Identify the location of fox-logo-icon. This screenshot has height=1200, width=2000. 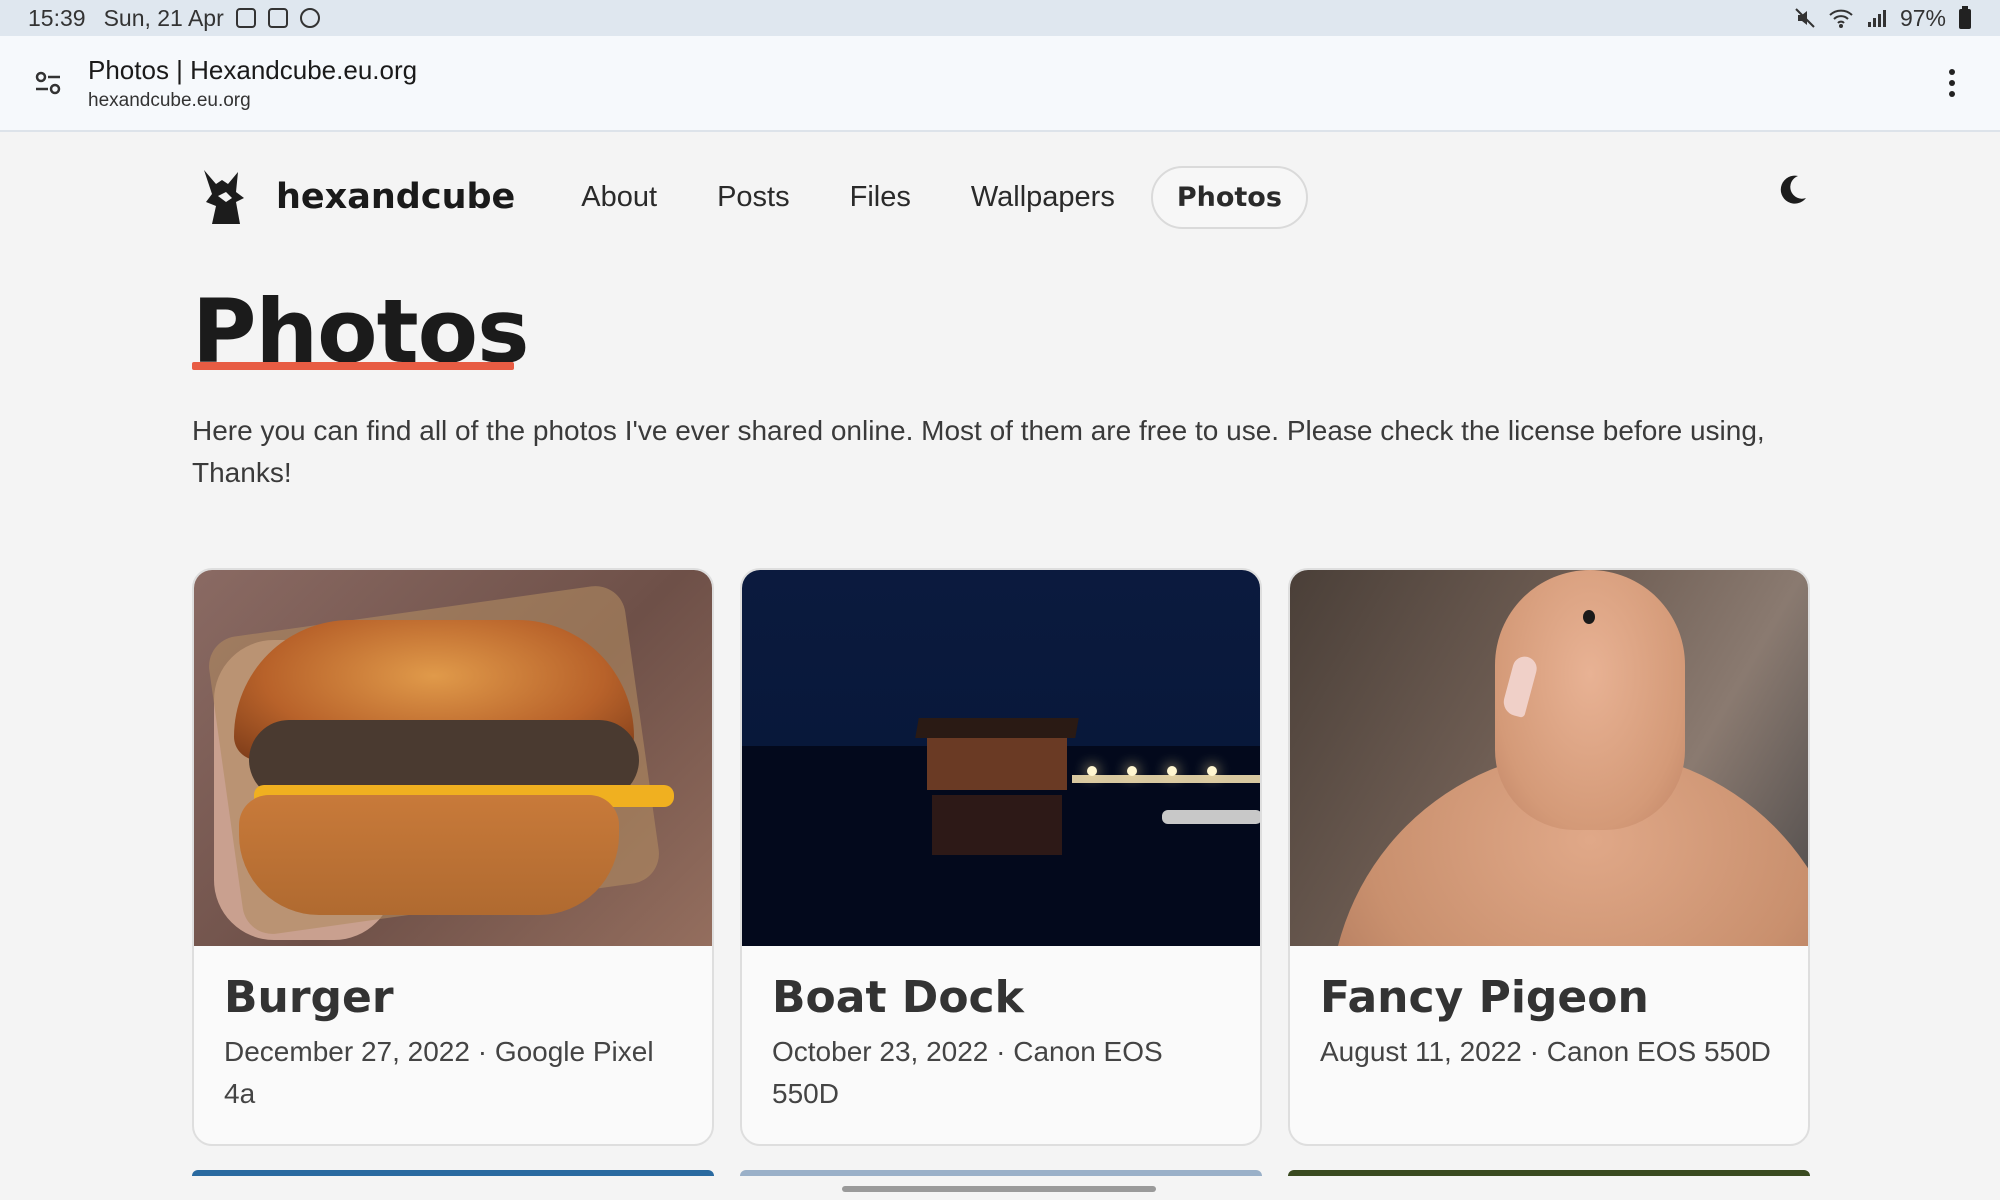
(227, 197).